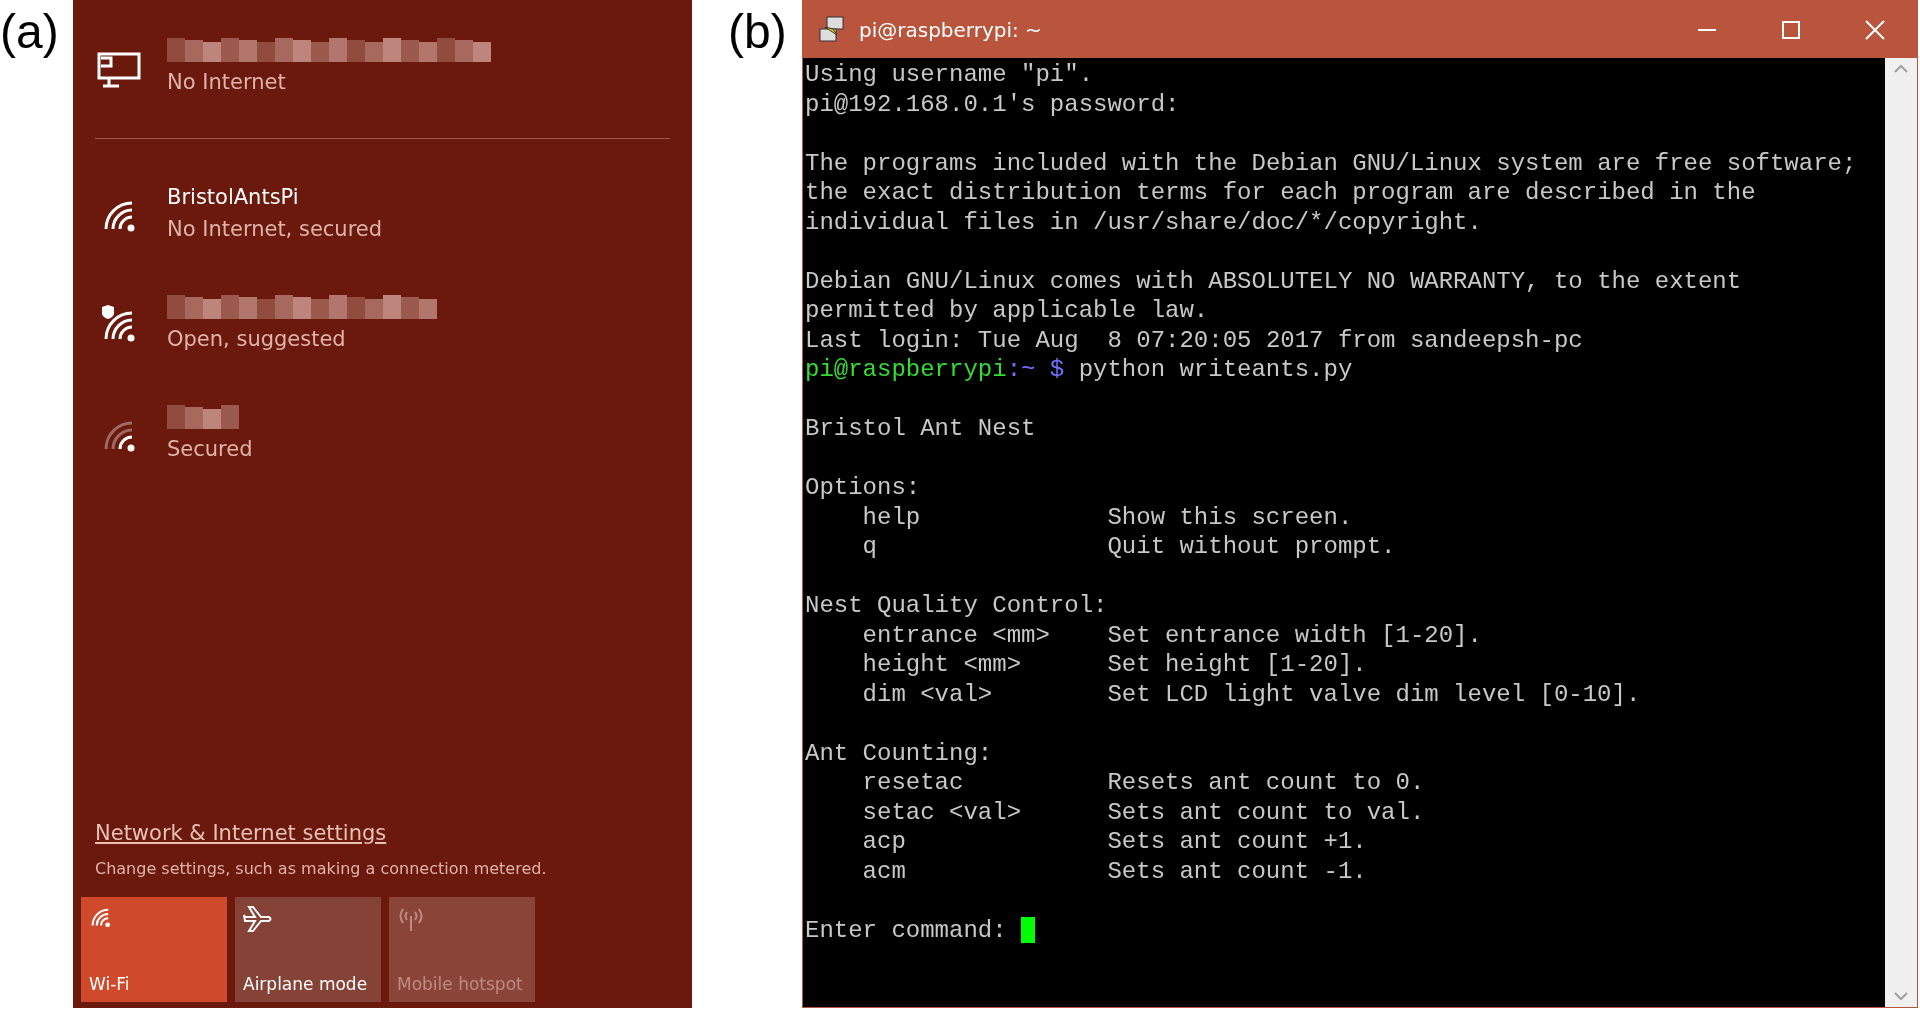  What do you see at coordinates (1901, 532) in the screenshot?
I see `scrollbar` at bounding box center [1901, 532].